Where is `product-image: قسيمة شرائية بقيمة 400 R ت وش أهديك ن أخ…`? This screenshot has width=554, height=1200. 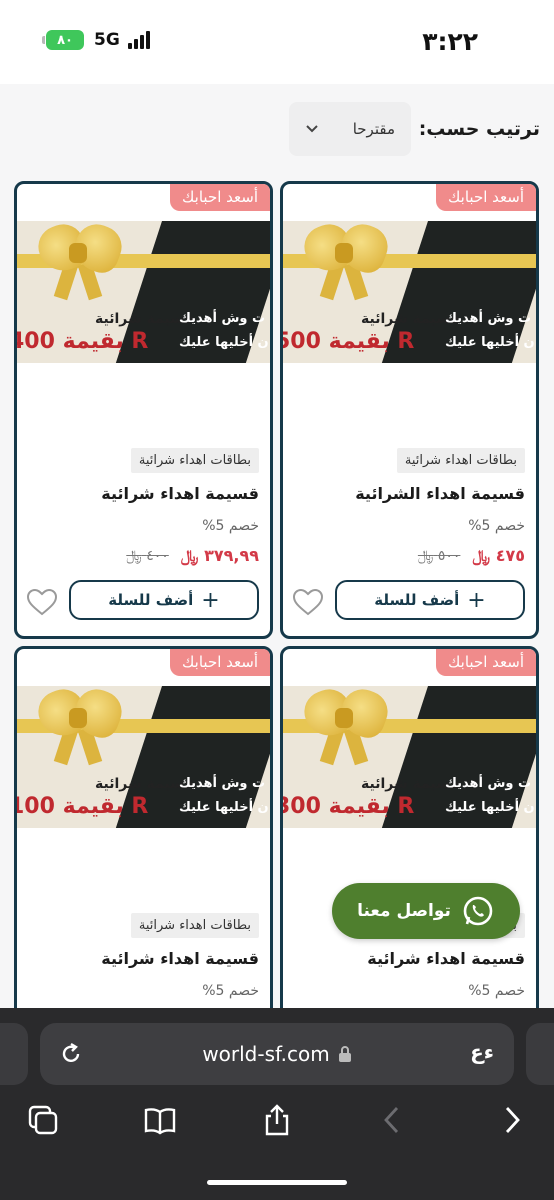
product-image: قسيمة شرائية بقيمة 400 R ت وش أهديك ن أخ… is located at coordinates (143, 292).